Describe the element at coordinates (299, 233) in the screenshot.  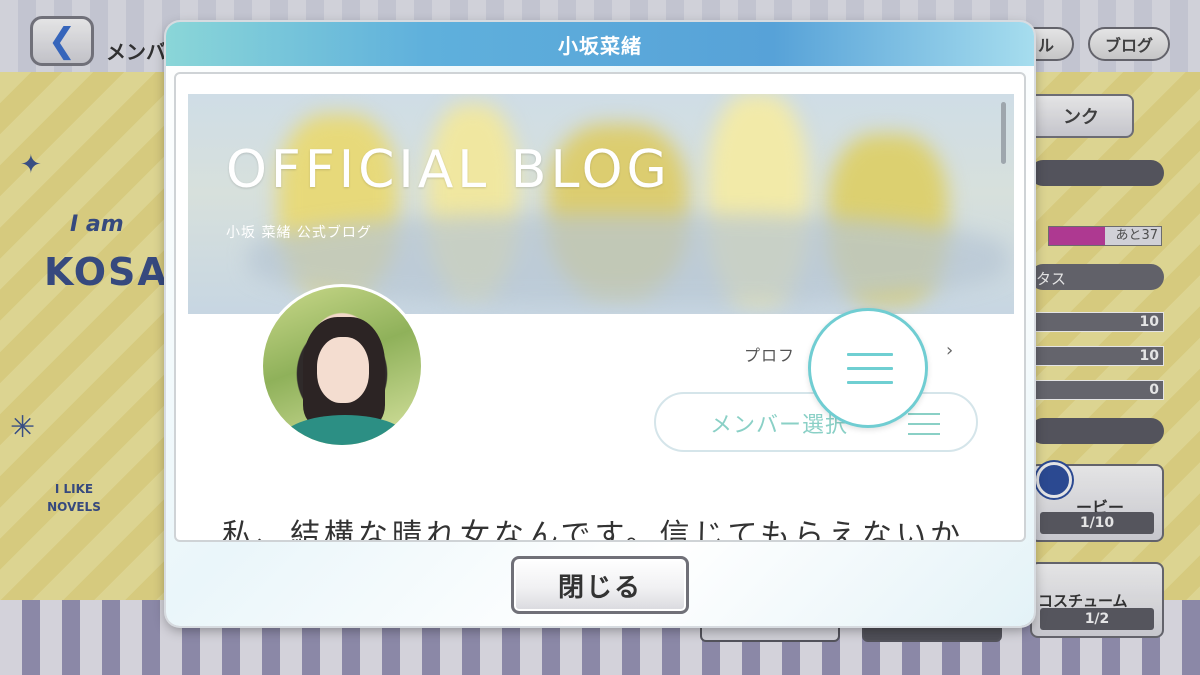
I see `blog-hero-subtitle: 小坂 菜緒 公式ブログ` at that location.